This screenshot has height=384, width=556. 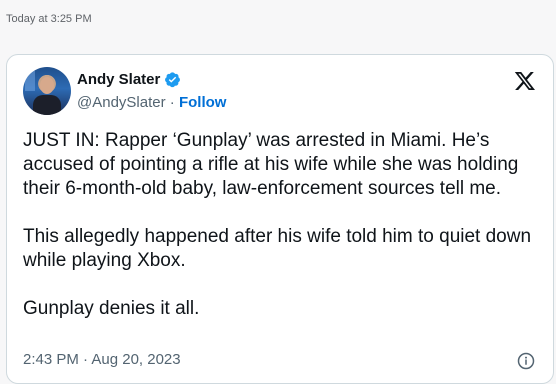 I want to click on author-handle: @AndySlater, so click(x=121, y=102).